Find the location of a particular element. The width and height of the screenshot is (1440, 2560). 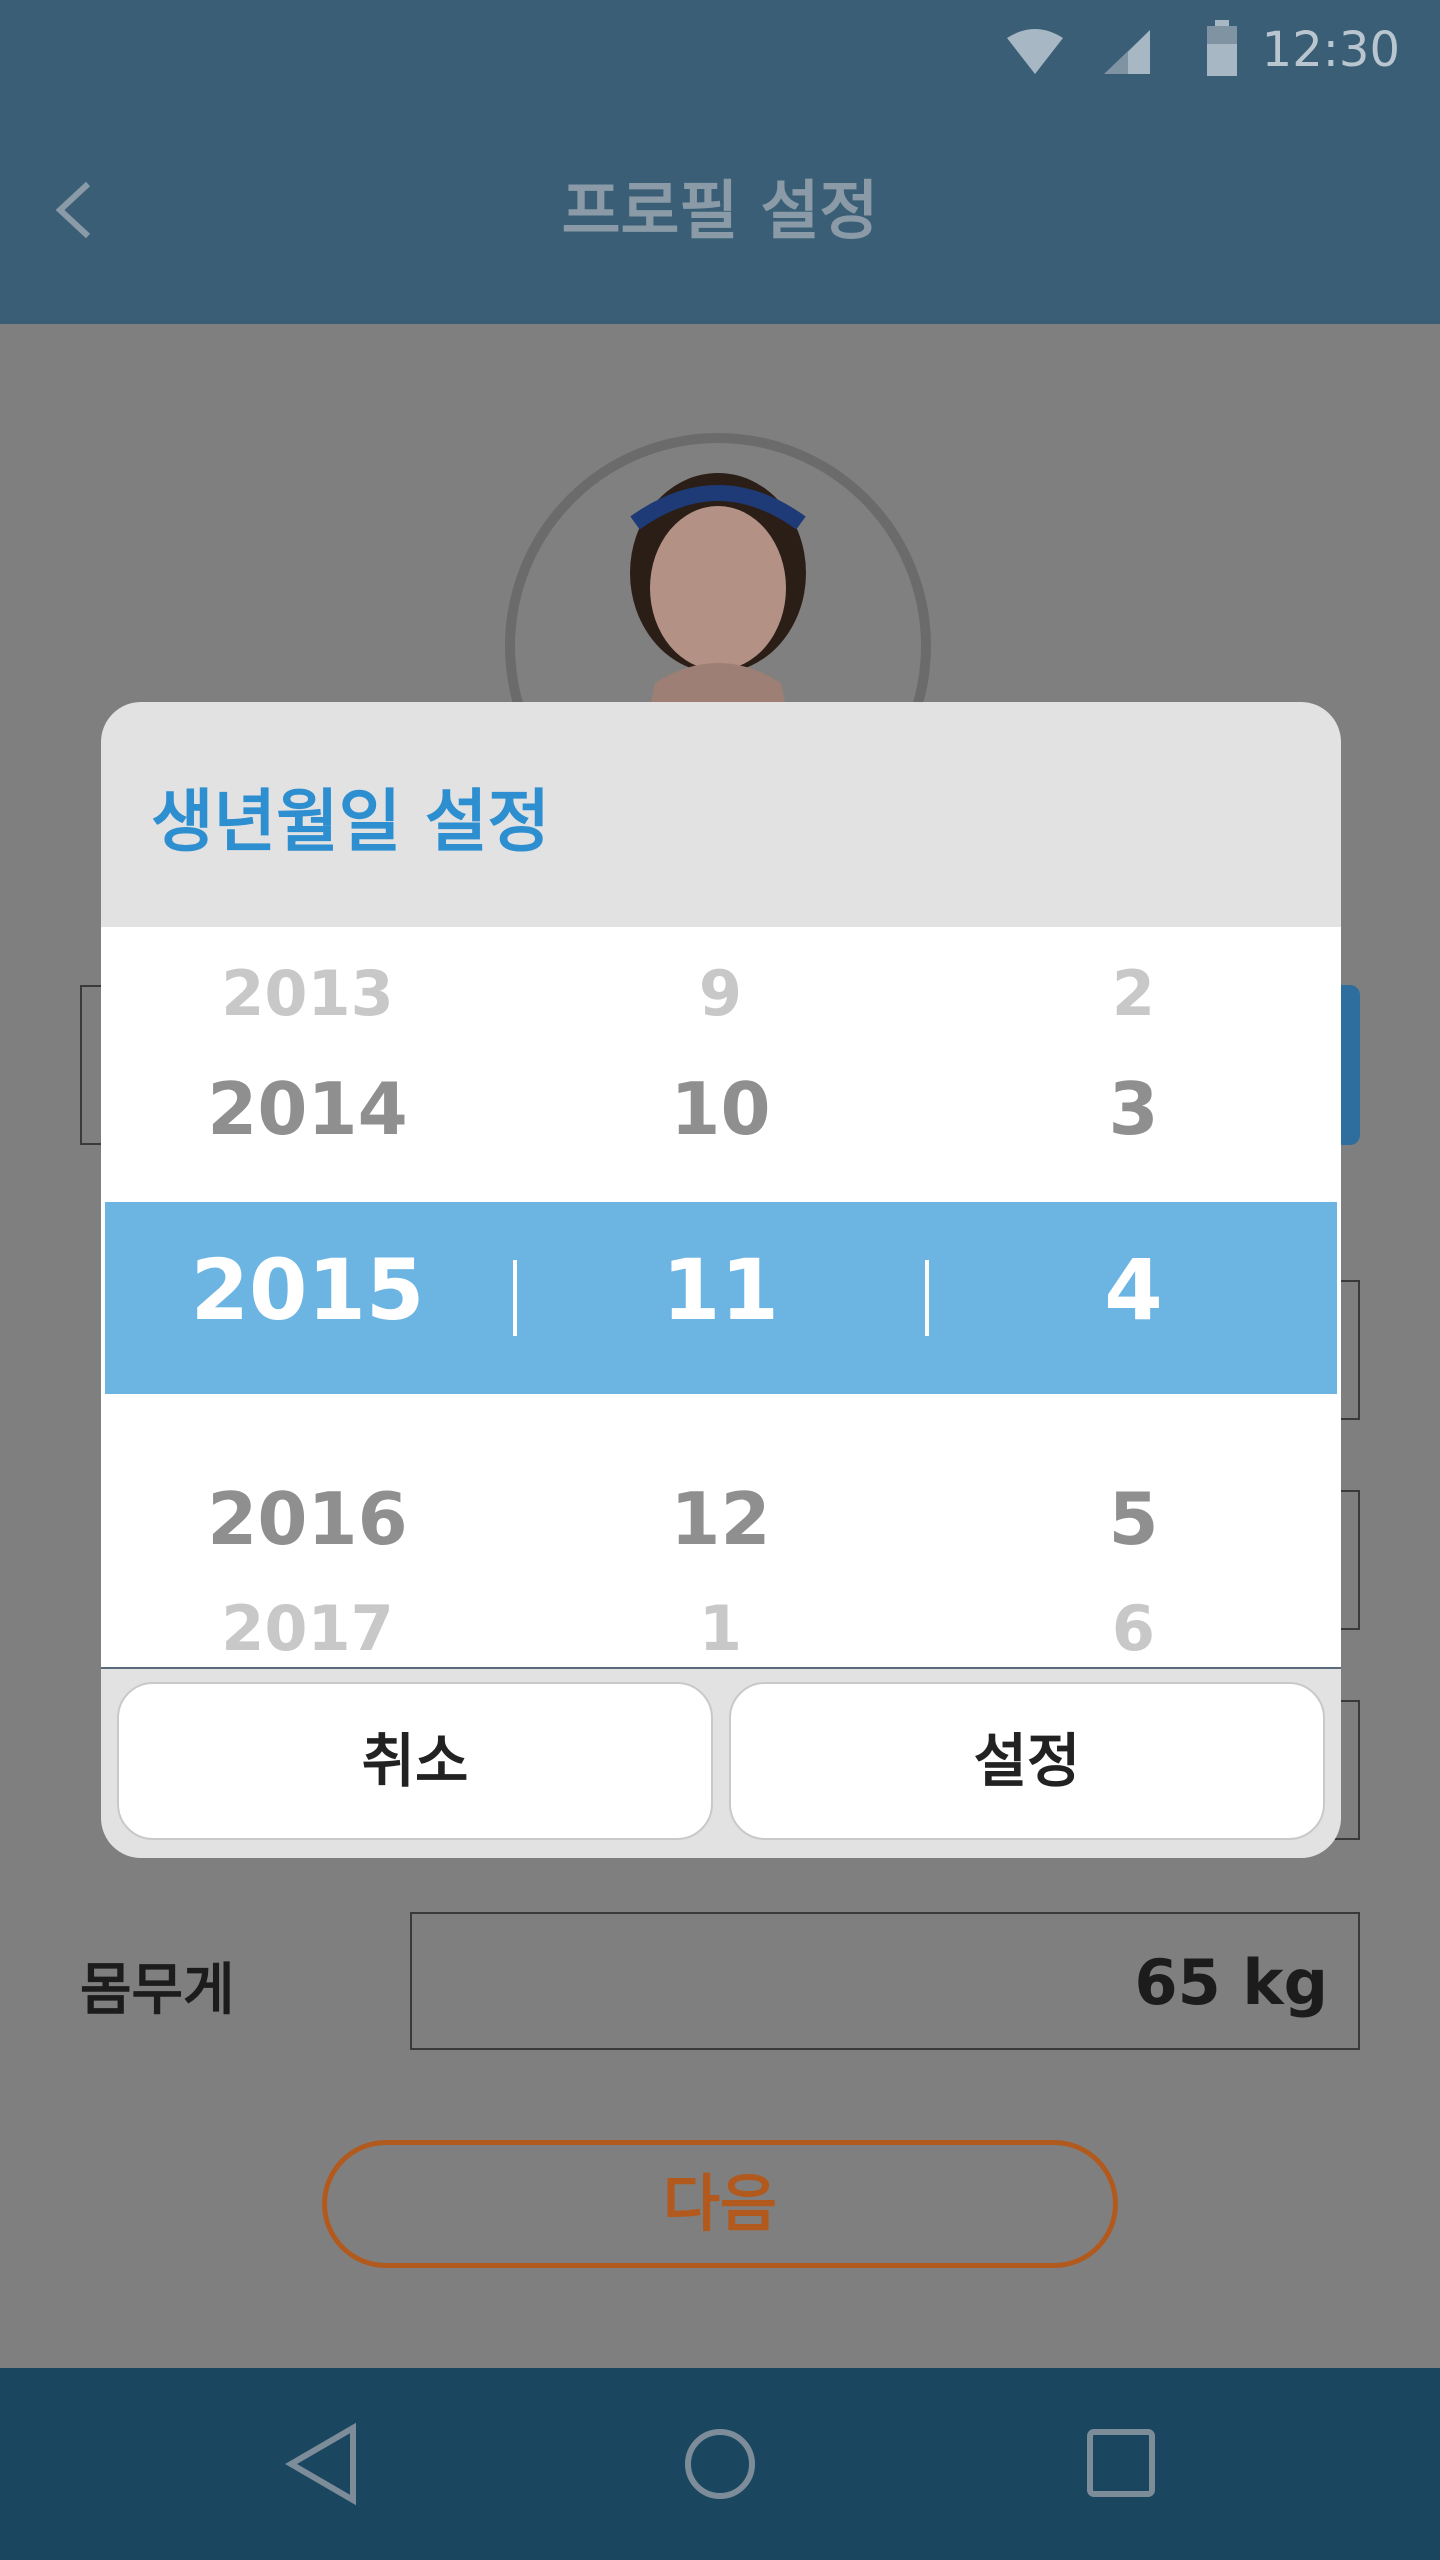

month-option: 12 is located at coordinates (720, 1519).